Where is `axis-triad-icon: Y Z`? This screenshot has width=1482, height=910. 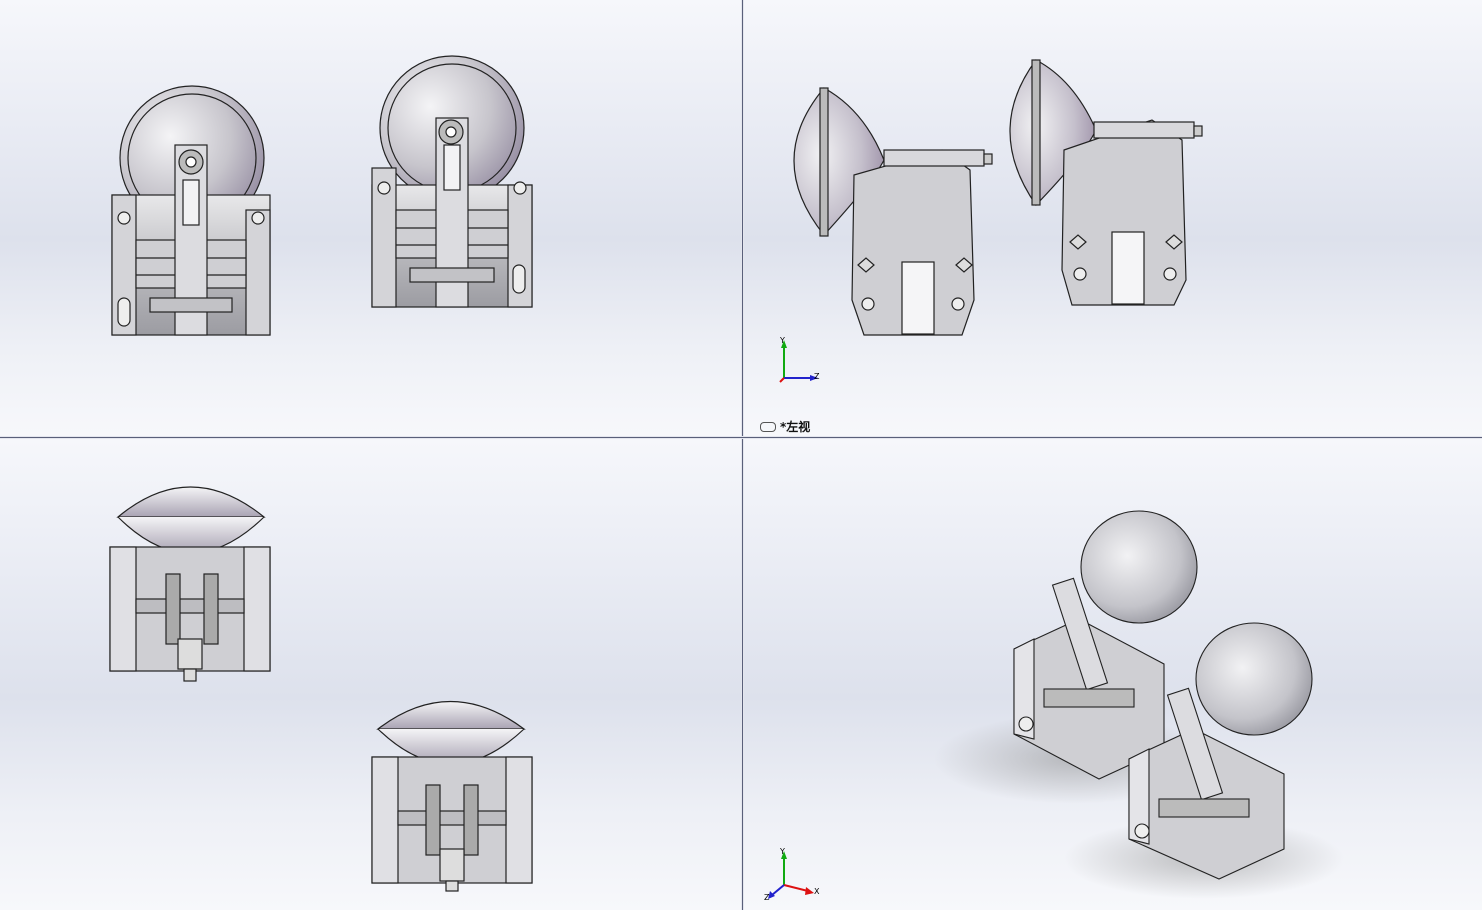
axis-triad-icon: Y Z is located at coordinates (802, 361).